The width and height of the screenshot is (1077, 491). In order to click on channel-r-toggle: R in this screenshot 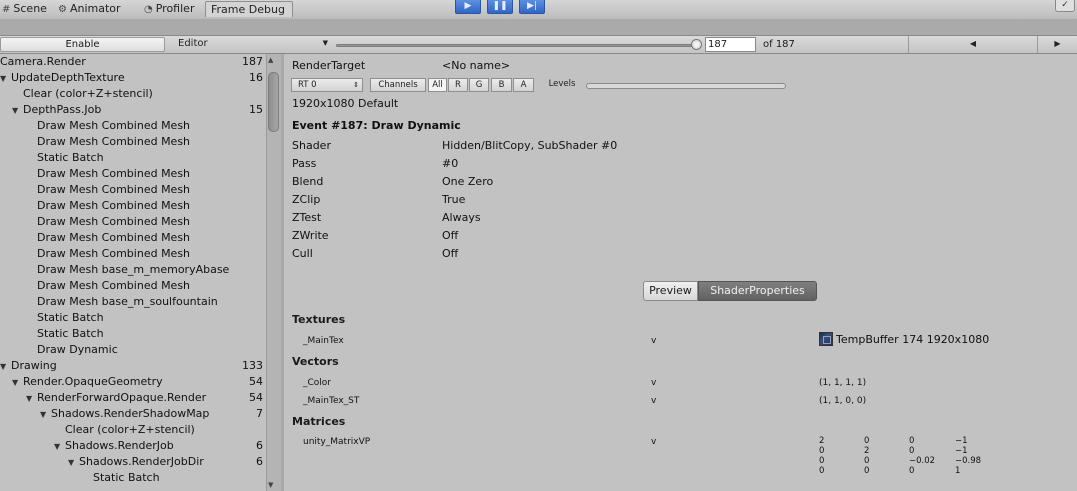, I will do `click(458, 85)`.